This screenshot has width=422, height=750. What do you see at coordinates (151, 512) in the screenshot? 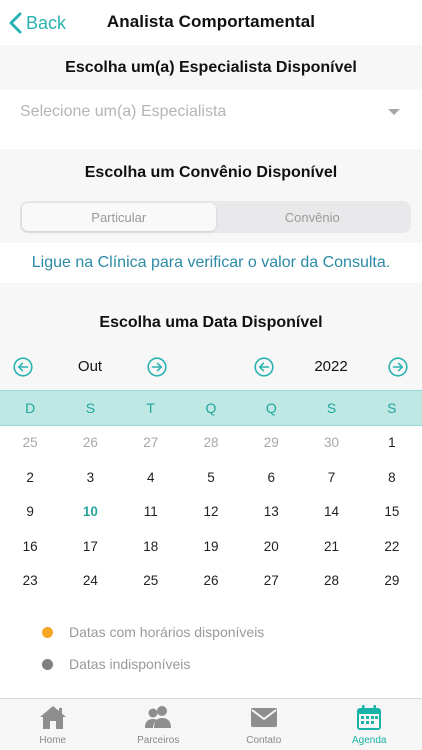
I see `calendar-day: 11` at bounding box center [151, 512].